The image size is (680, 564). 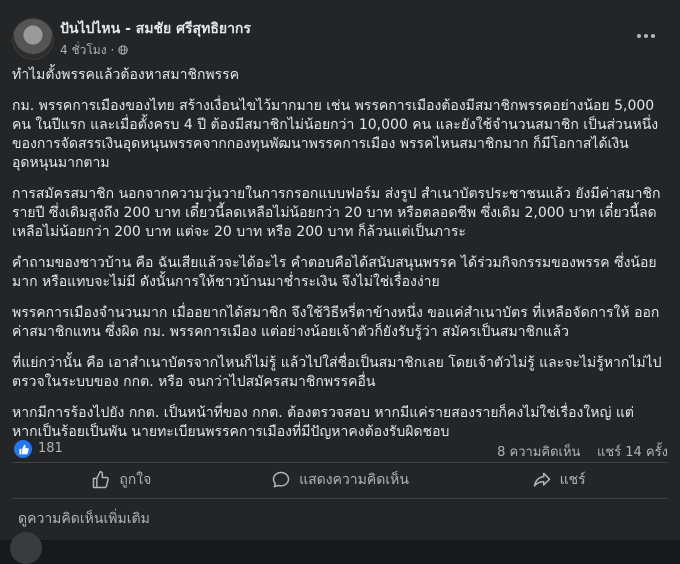 What do you see at coordinates (123, 50) in the screenshot?
I see `globe-icon` at bounding box center [123, 50].